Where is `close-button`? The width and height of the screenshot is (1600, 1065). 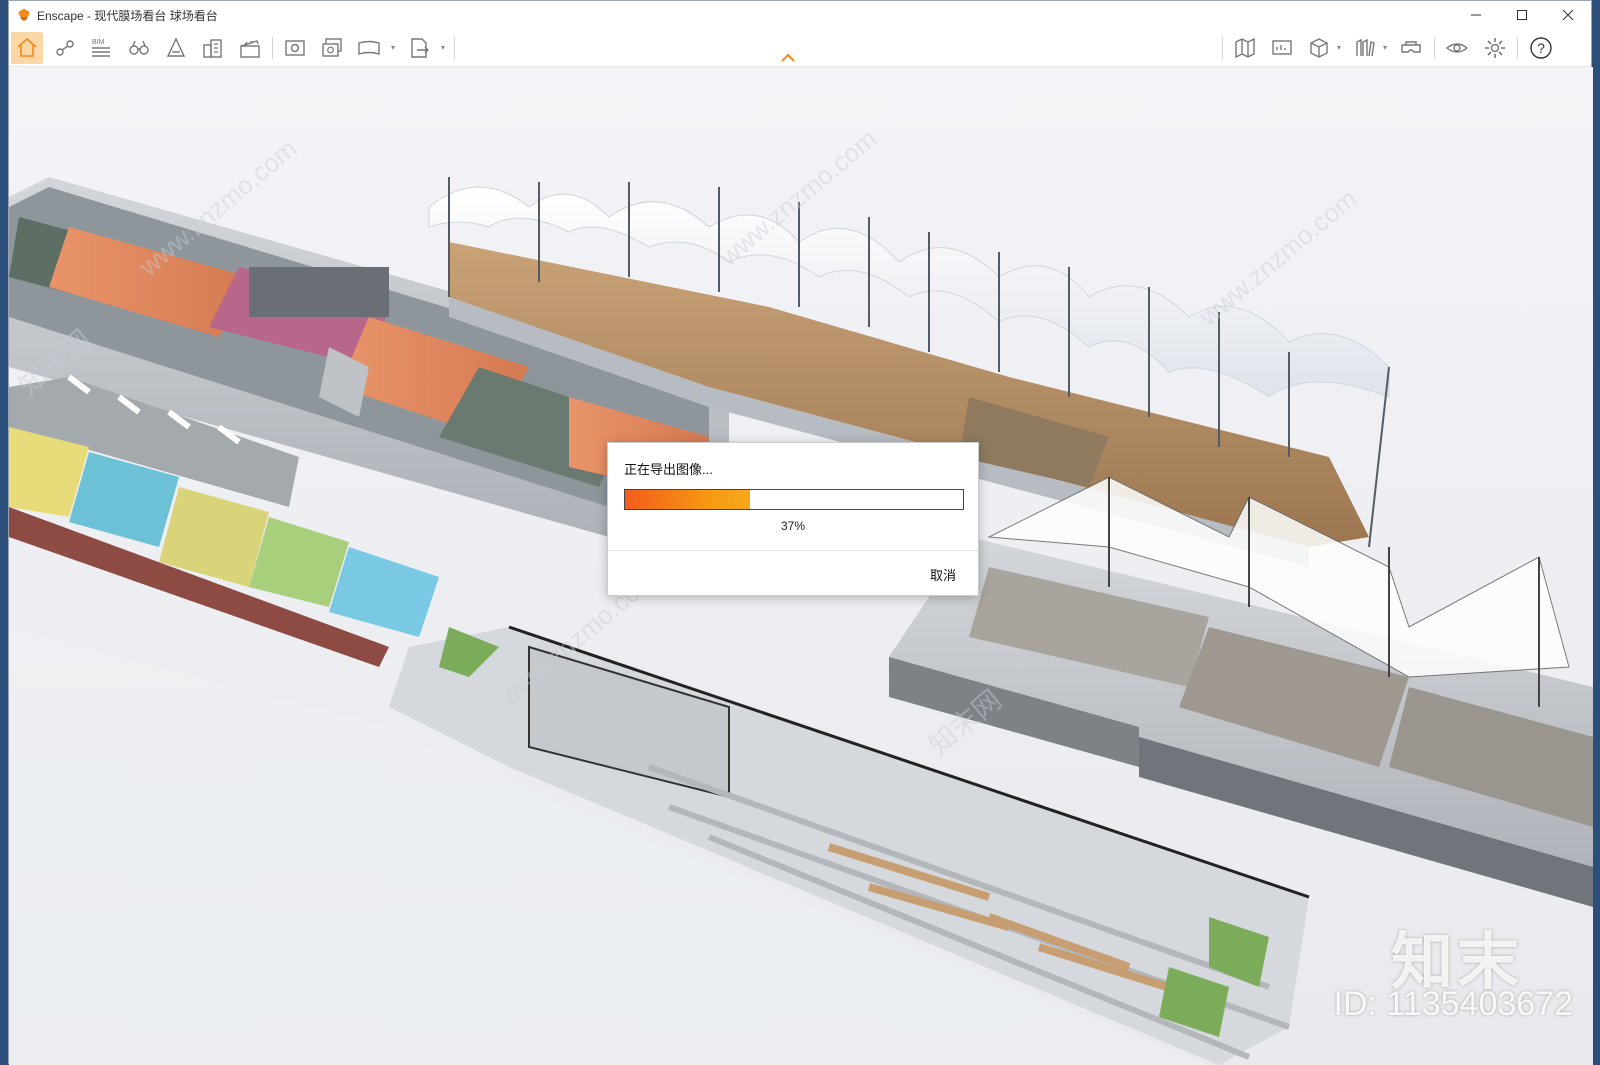 close-button is located at coordinates (1568, 15).